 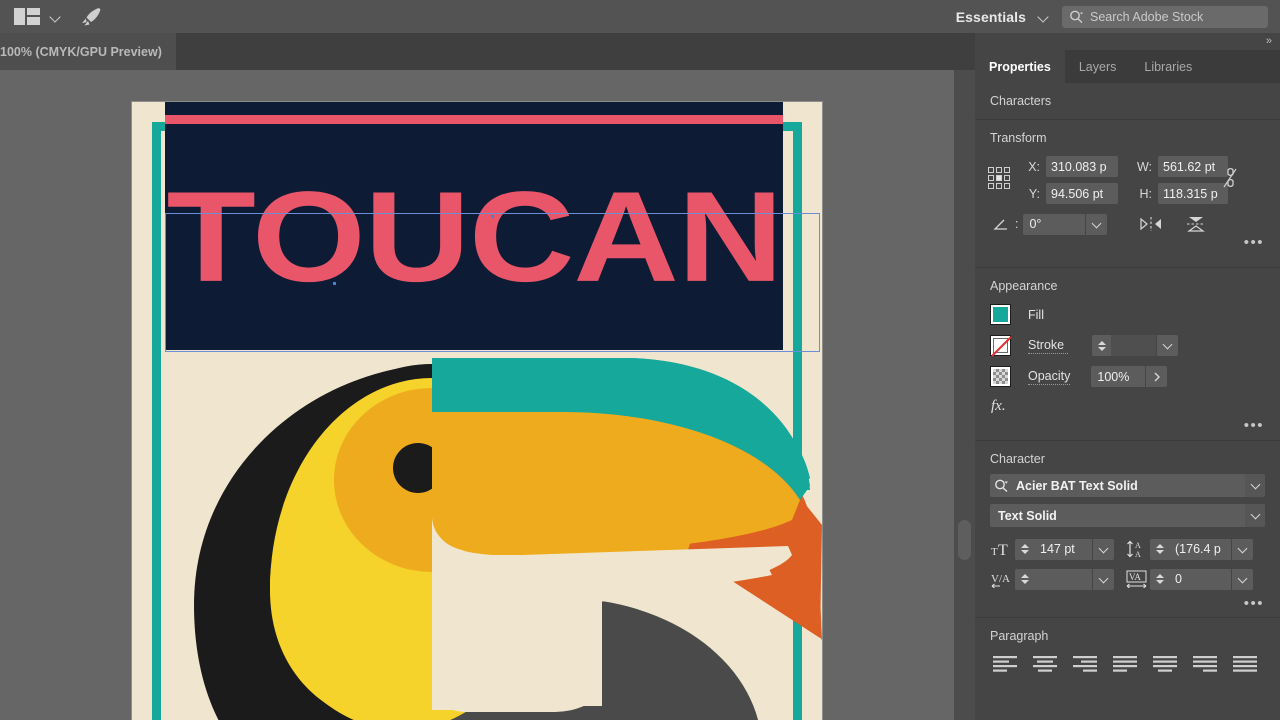 I want to click on rotation-angle-value: 0°, so click(x=1035, y=224).